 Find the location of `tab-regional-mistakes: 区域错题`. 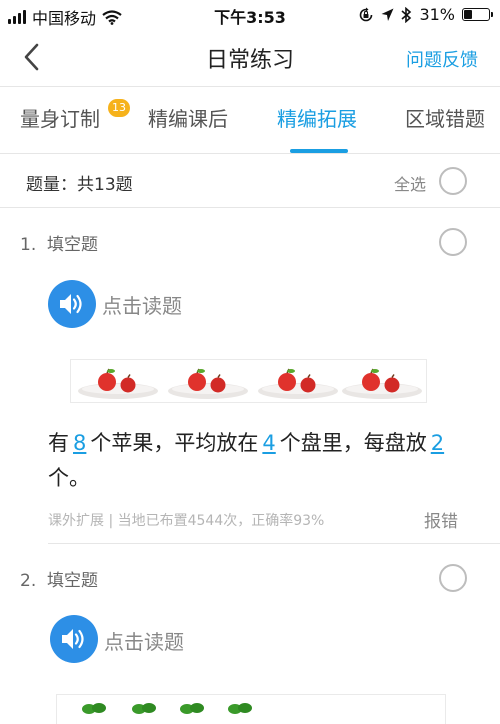

tab-regional-mistakes: 区域错题 is located at coordinates (445, 117).